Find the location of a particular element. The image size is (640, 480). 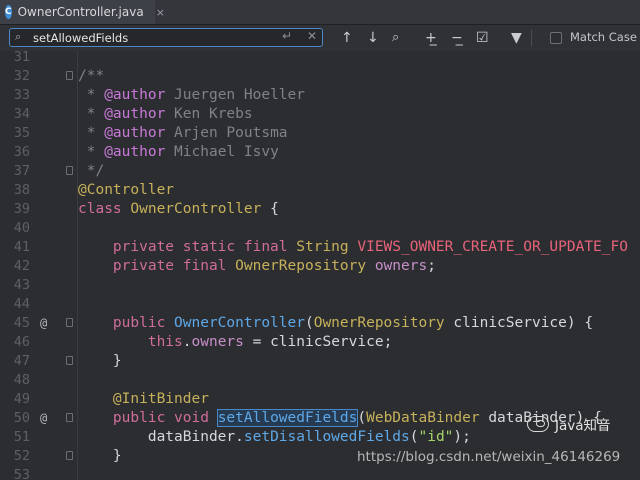

code-token: Juergen Hoeller is located at coordinates (235, 95).